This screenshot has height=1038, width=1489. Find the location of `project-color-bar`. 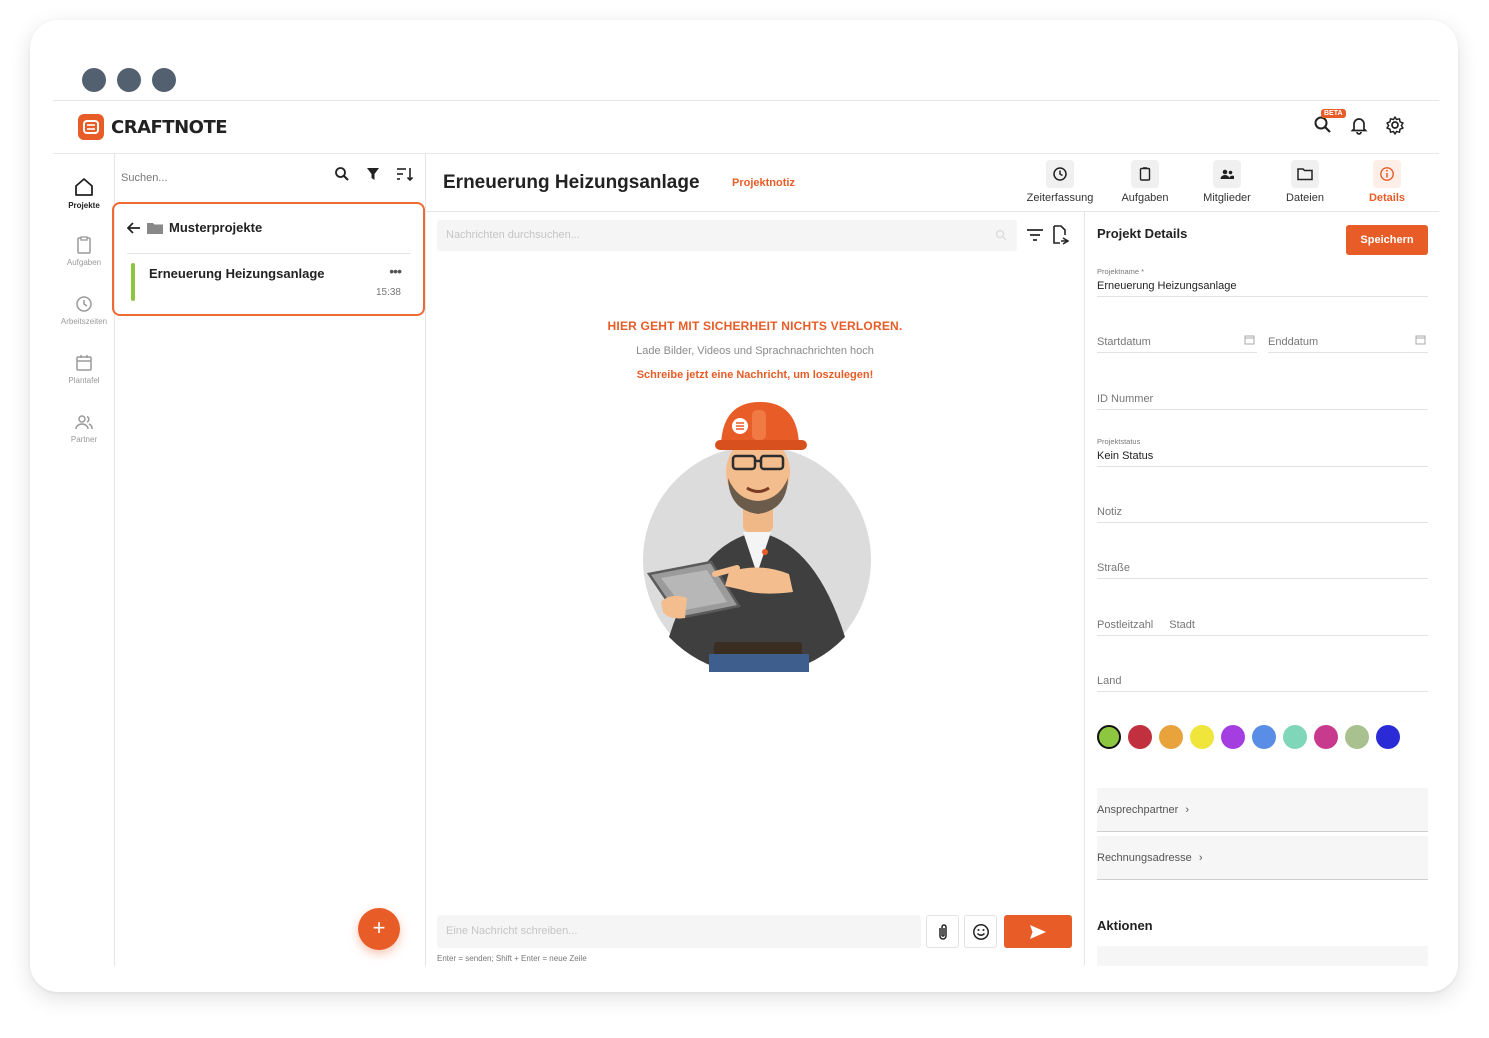

project-color-bar is located at coordinates (133, 282).